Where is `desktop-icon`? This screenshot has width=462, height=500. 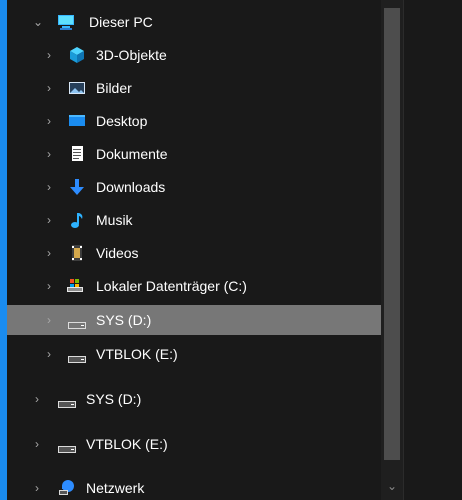
desktop-icon is located at coordinates (77, 121).